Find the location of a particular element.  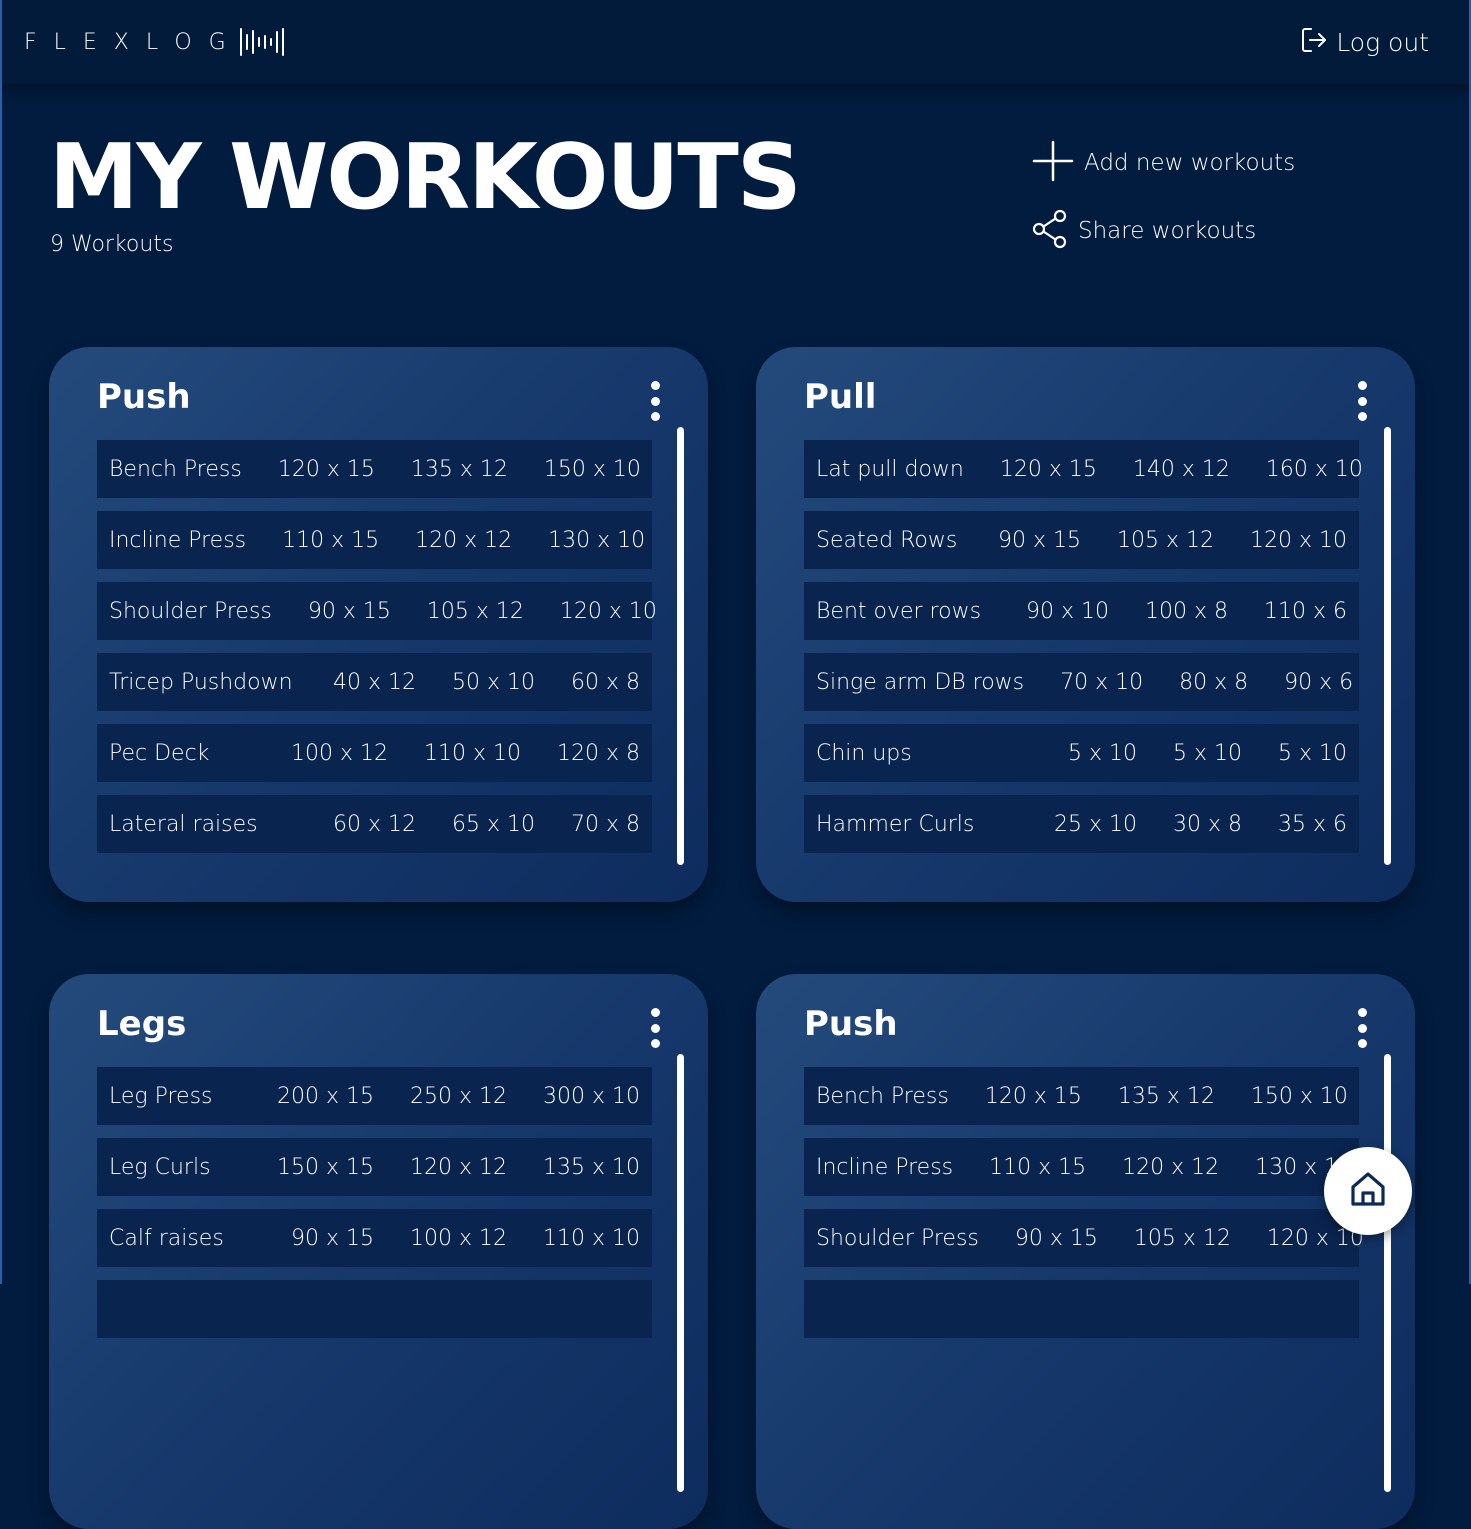

share-workouts-button: Share workouts is located at coordinates (1163, 231).